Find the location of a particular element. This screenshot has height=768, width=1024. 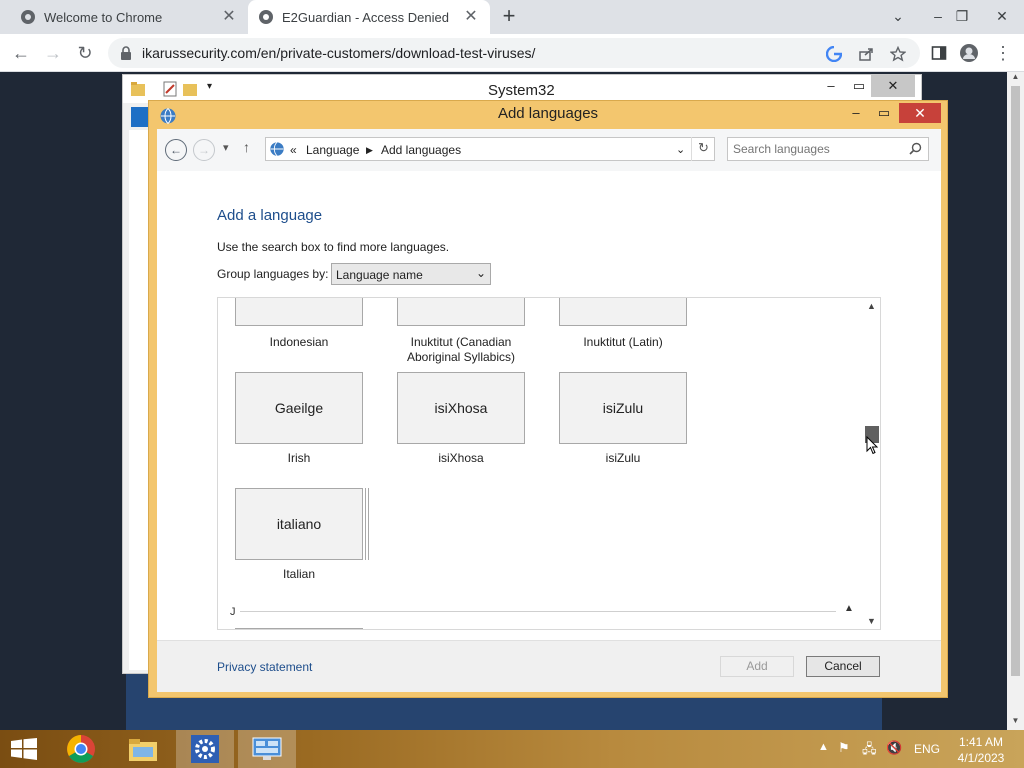

properties-icon is located at coordinates (170, 89).